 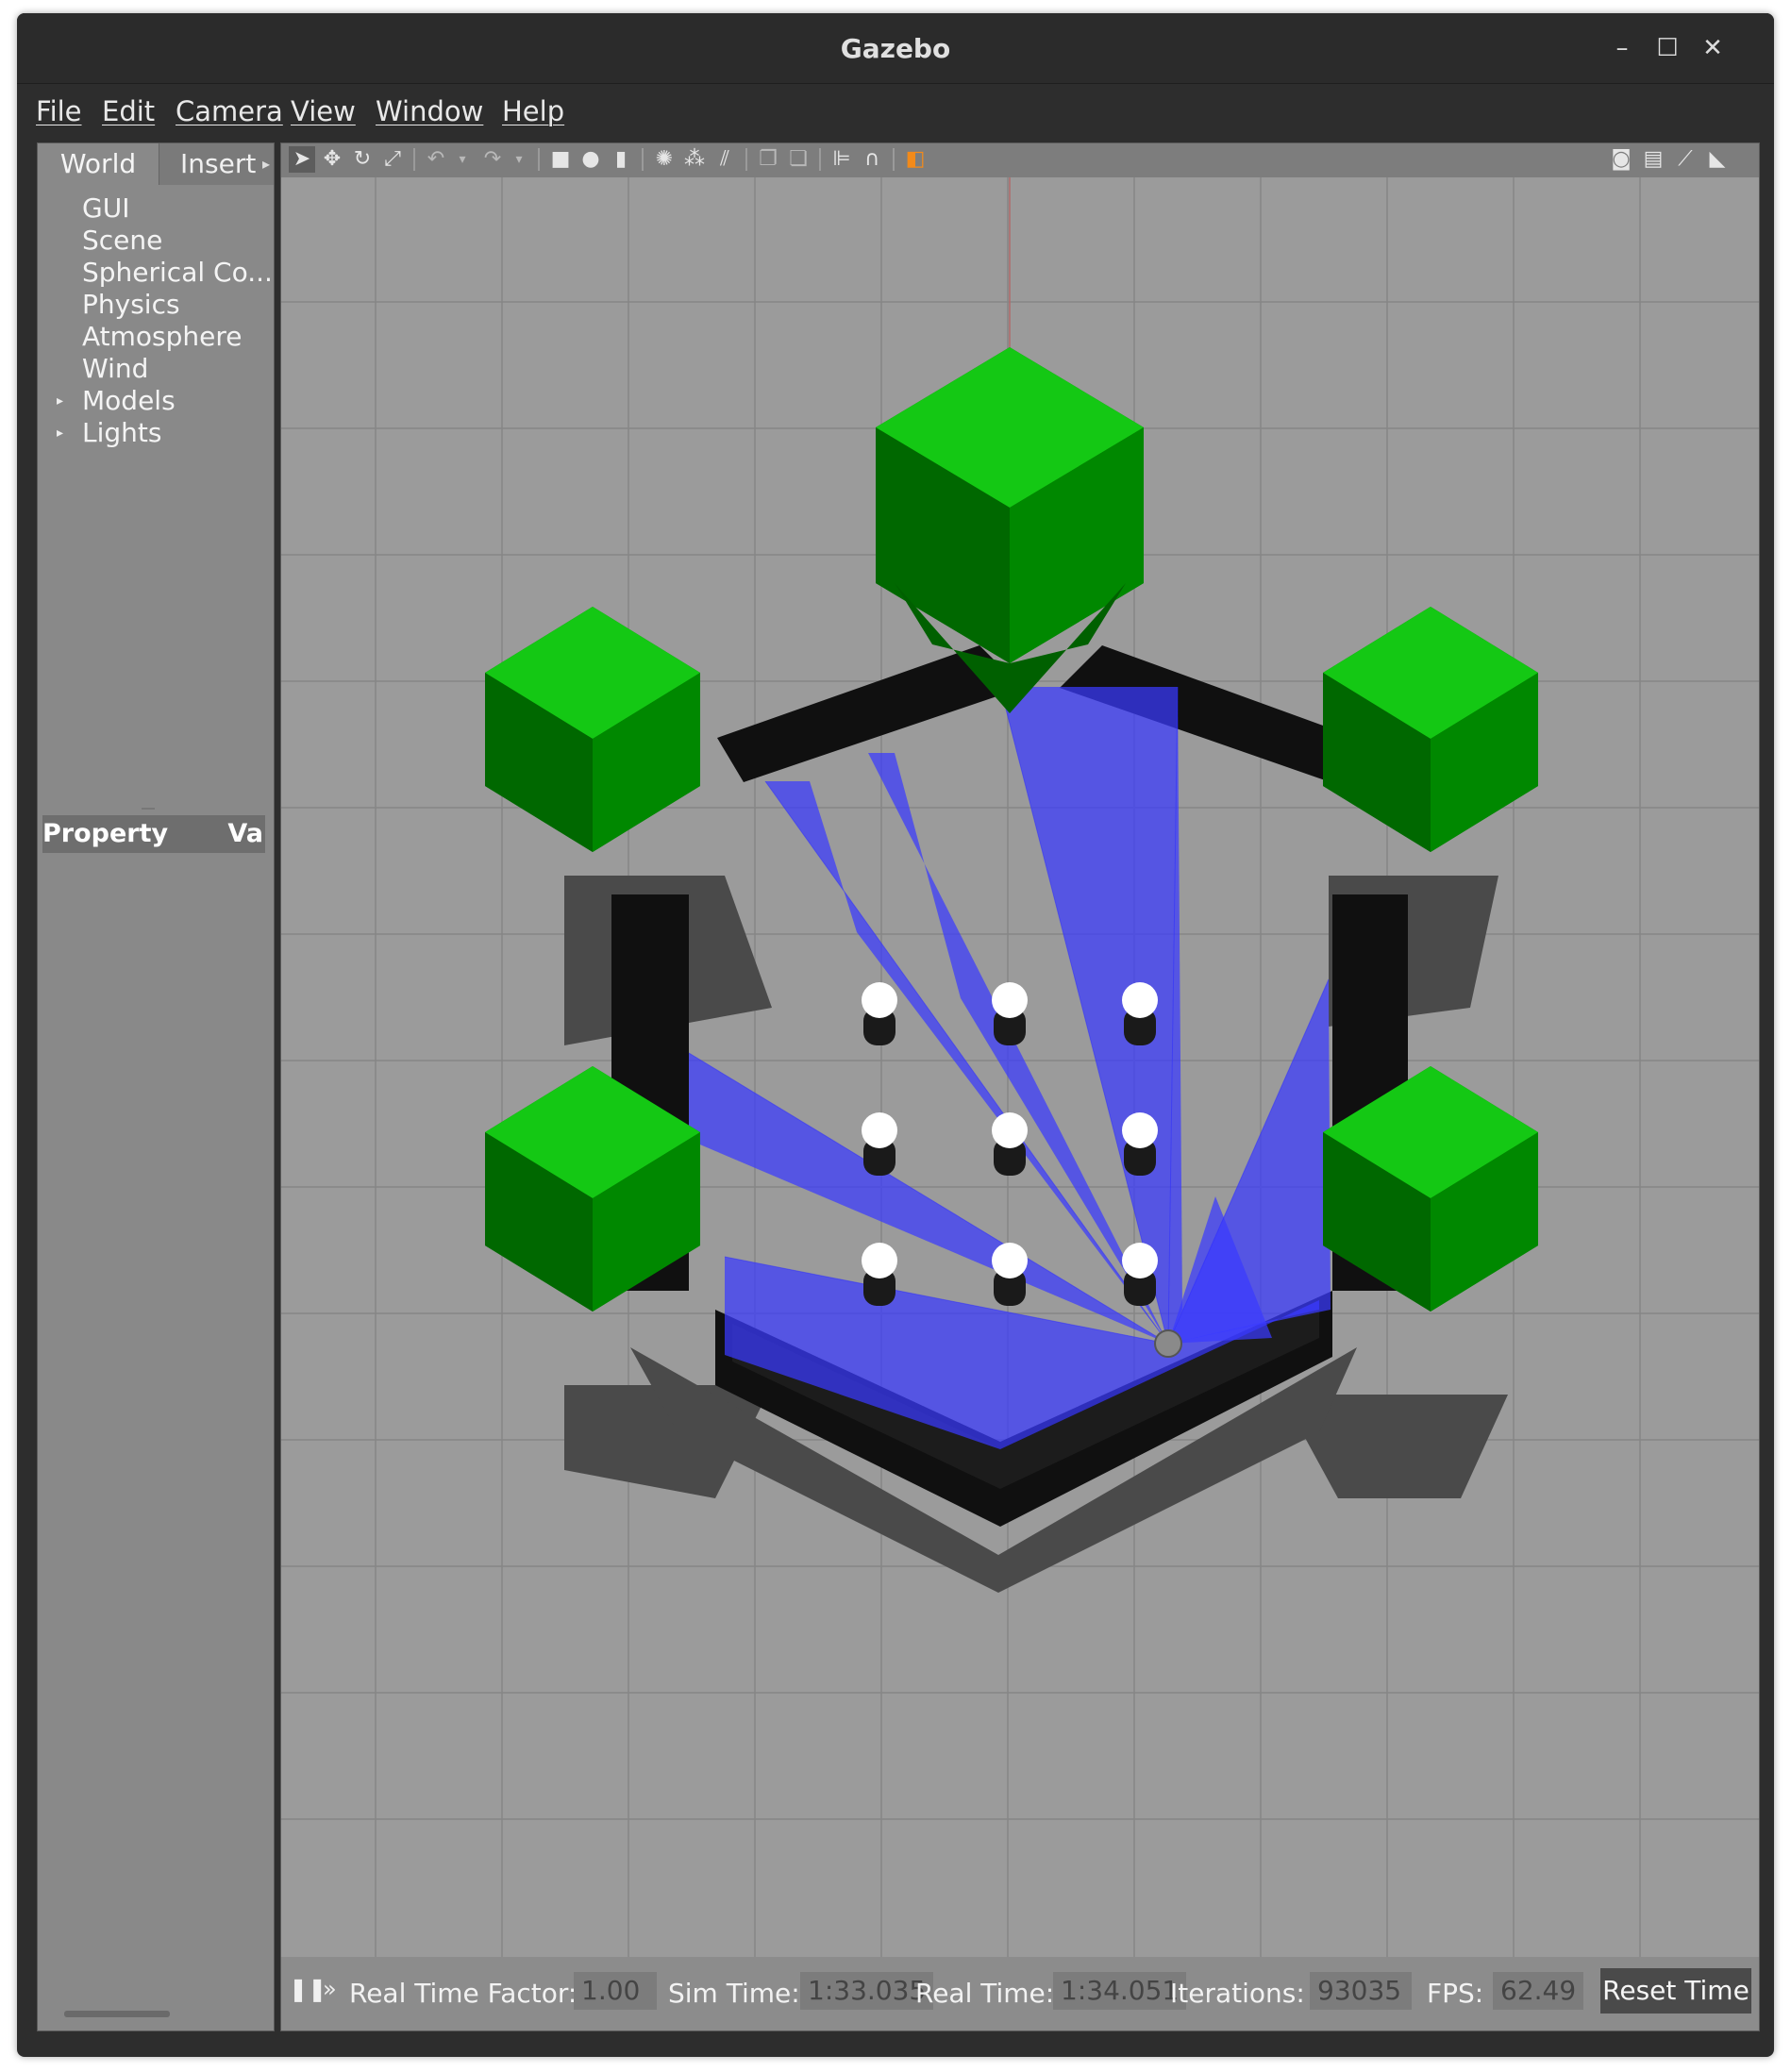 What do you see at coordinates (330, 1989) in the screenshot?
I see `step-icon: »` at bounding box center [330, 1989].